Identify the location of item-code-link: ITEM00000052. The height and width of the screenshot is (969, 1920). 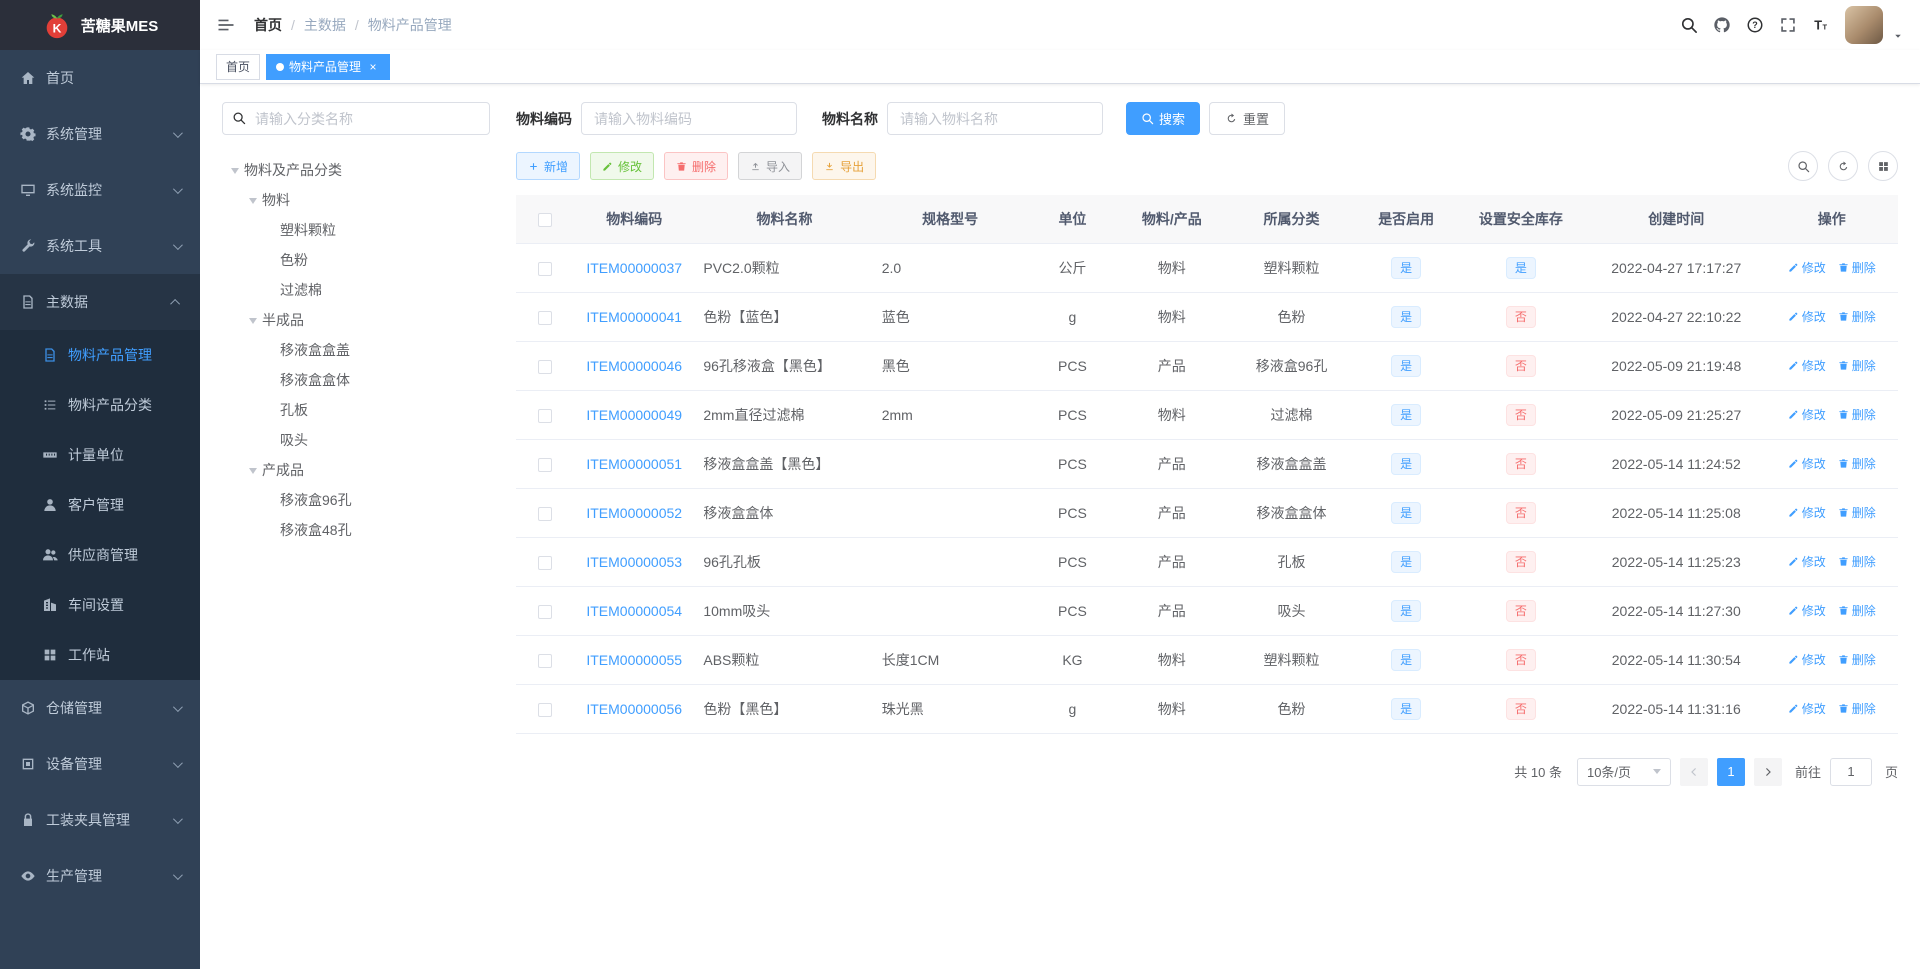
(634, 513).